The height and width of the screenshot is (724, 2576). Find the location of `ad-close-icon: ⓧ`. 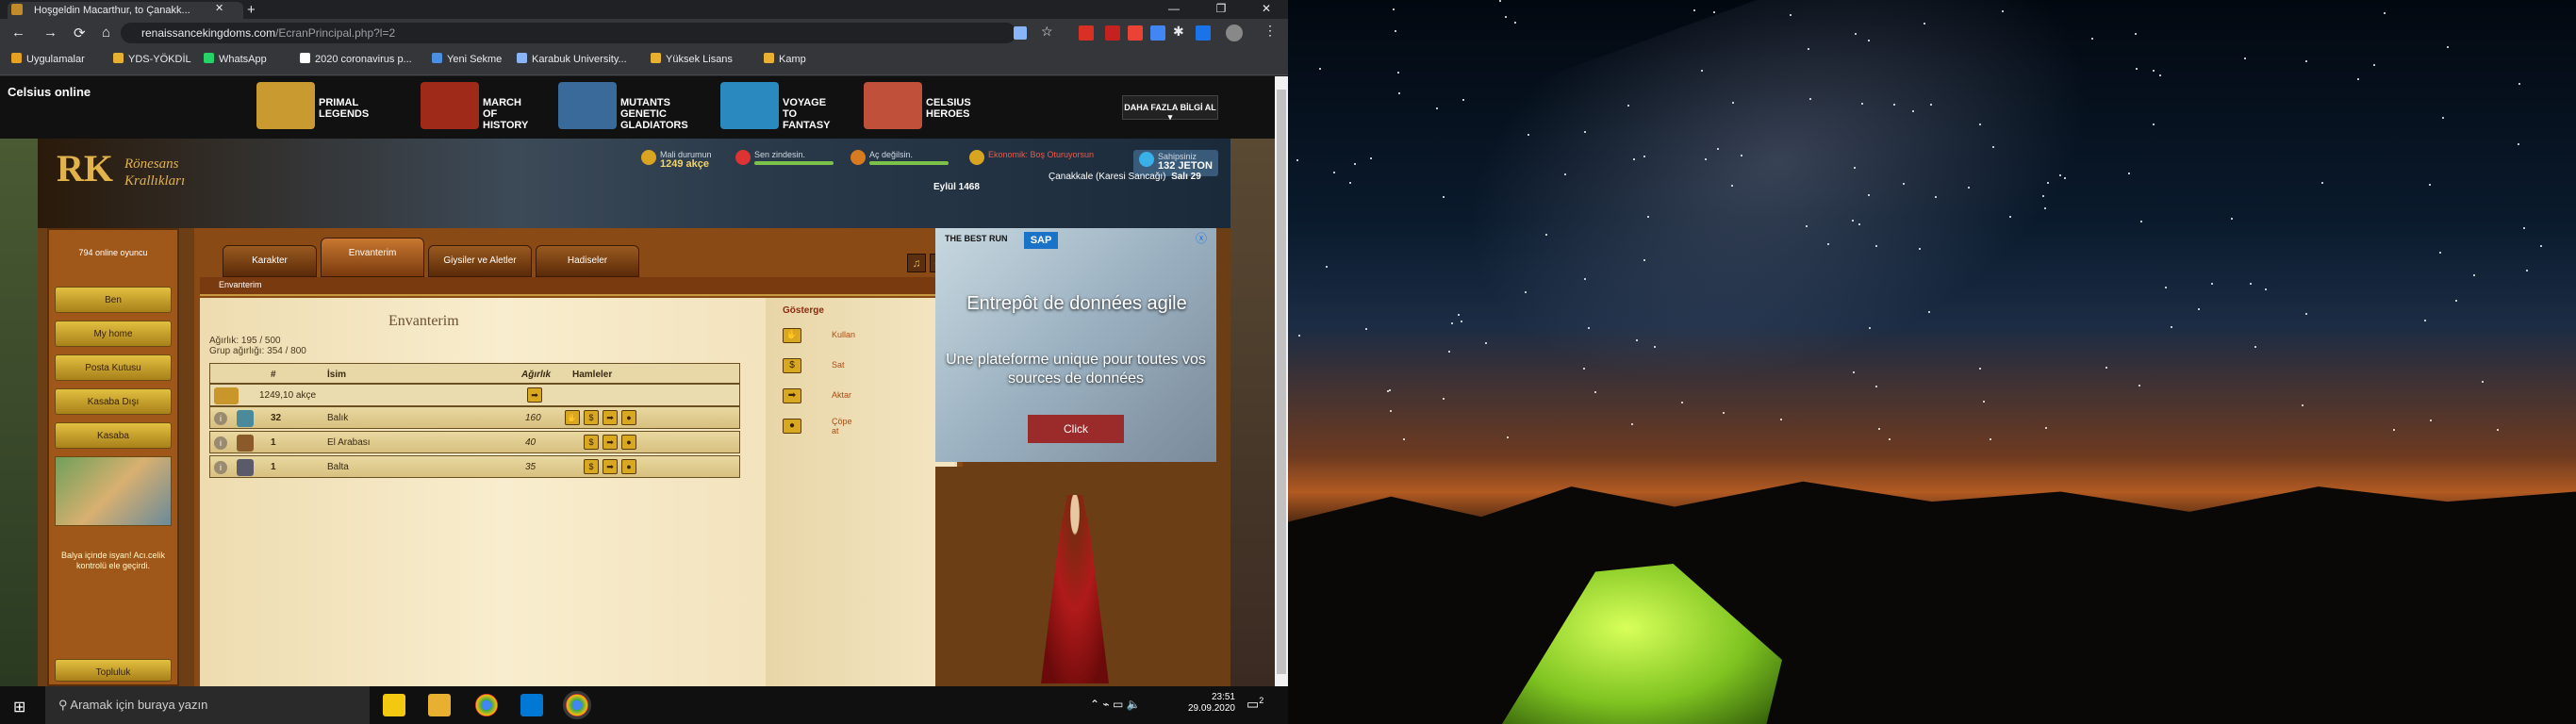

ad-close-icon: ⓧ is located at coordinates (1202, 237).